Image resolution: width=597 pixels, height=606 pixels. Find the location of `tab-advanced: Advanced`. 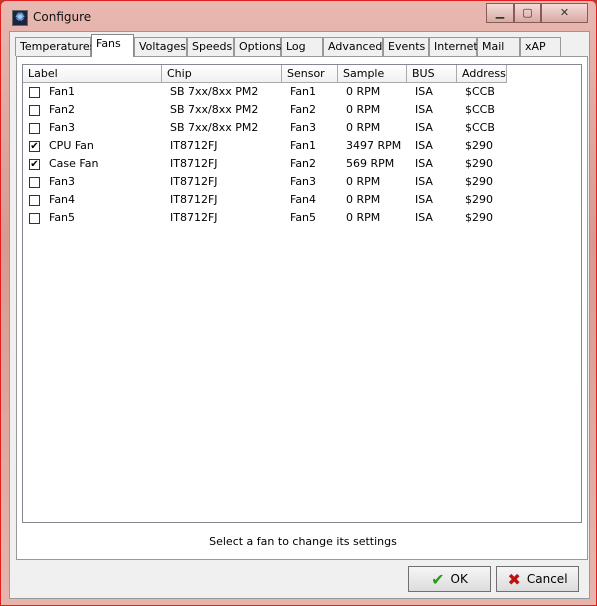

tab-advanced: Advanced is located at coordinates (353, 46).